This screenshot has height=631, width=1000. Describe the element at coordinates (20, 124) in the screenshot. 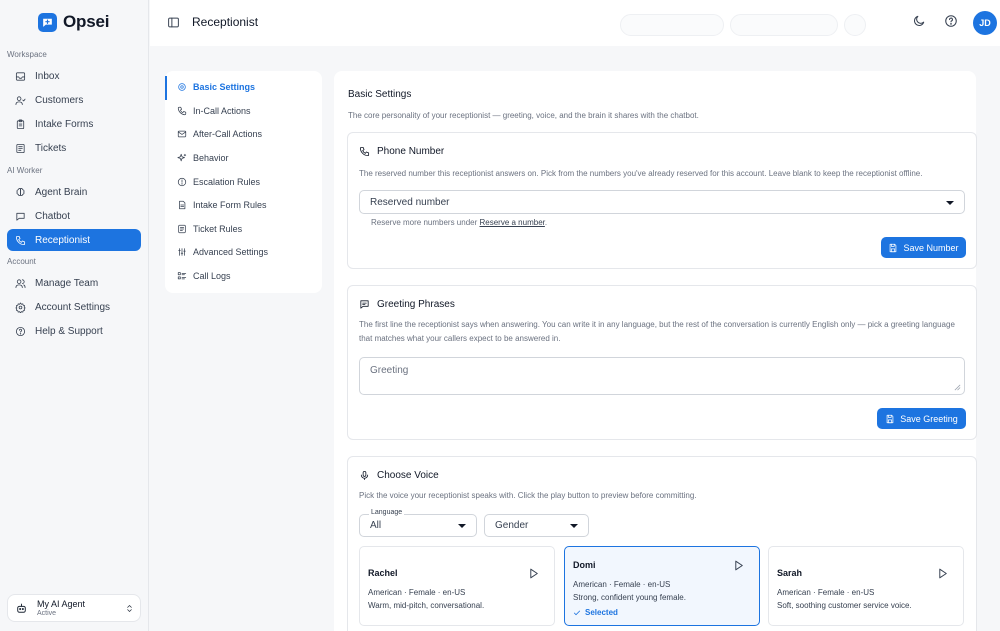

I see `clipboard-icon` at that location.